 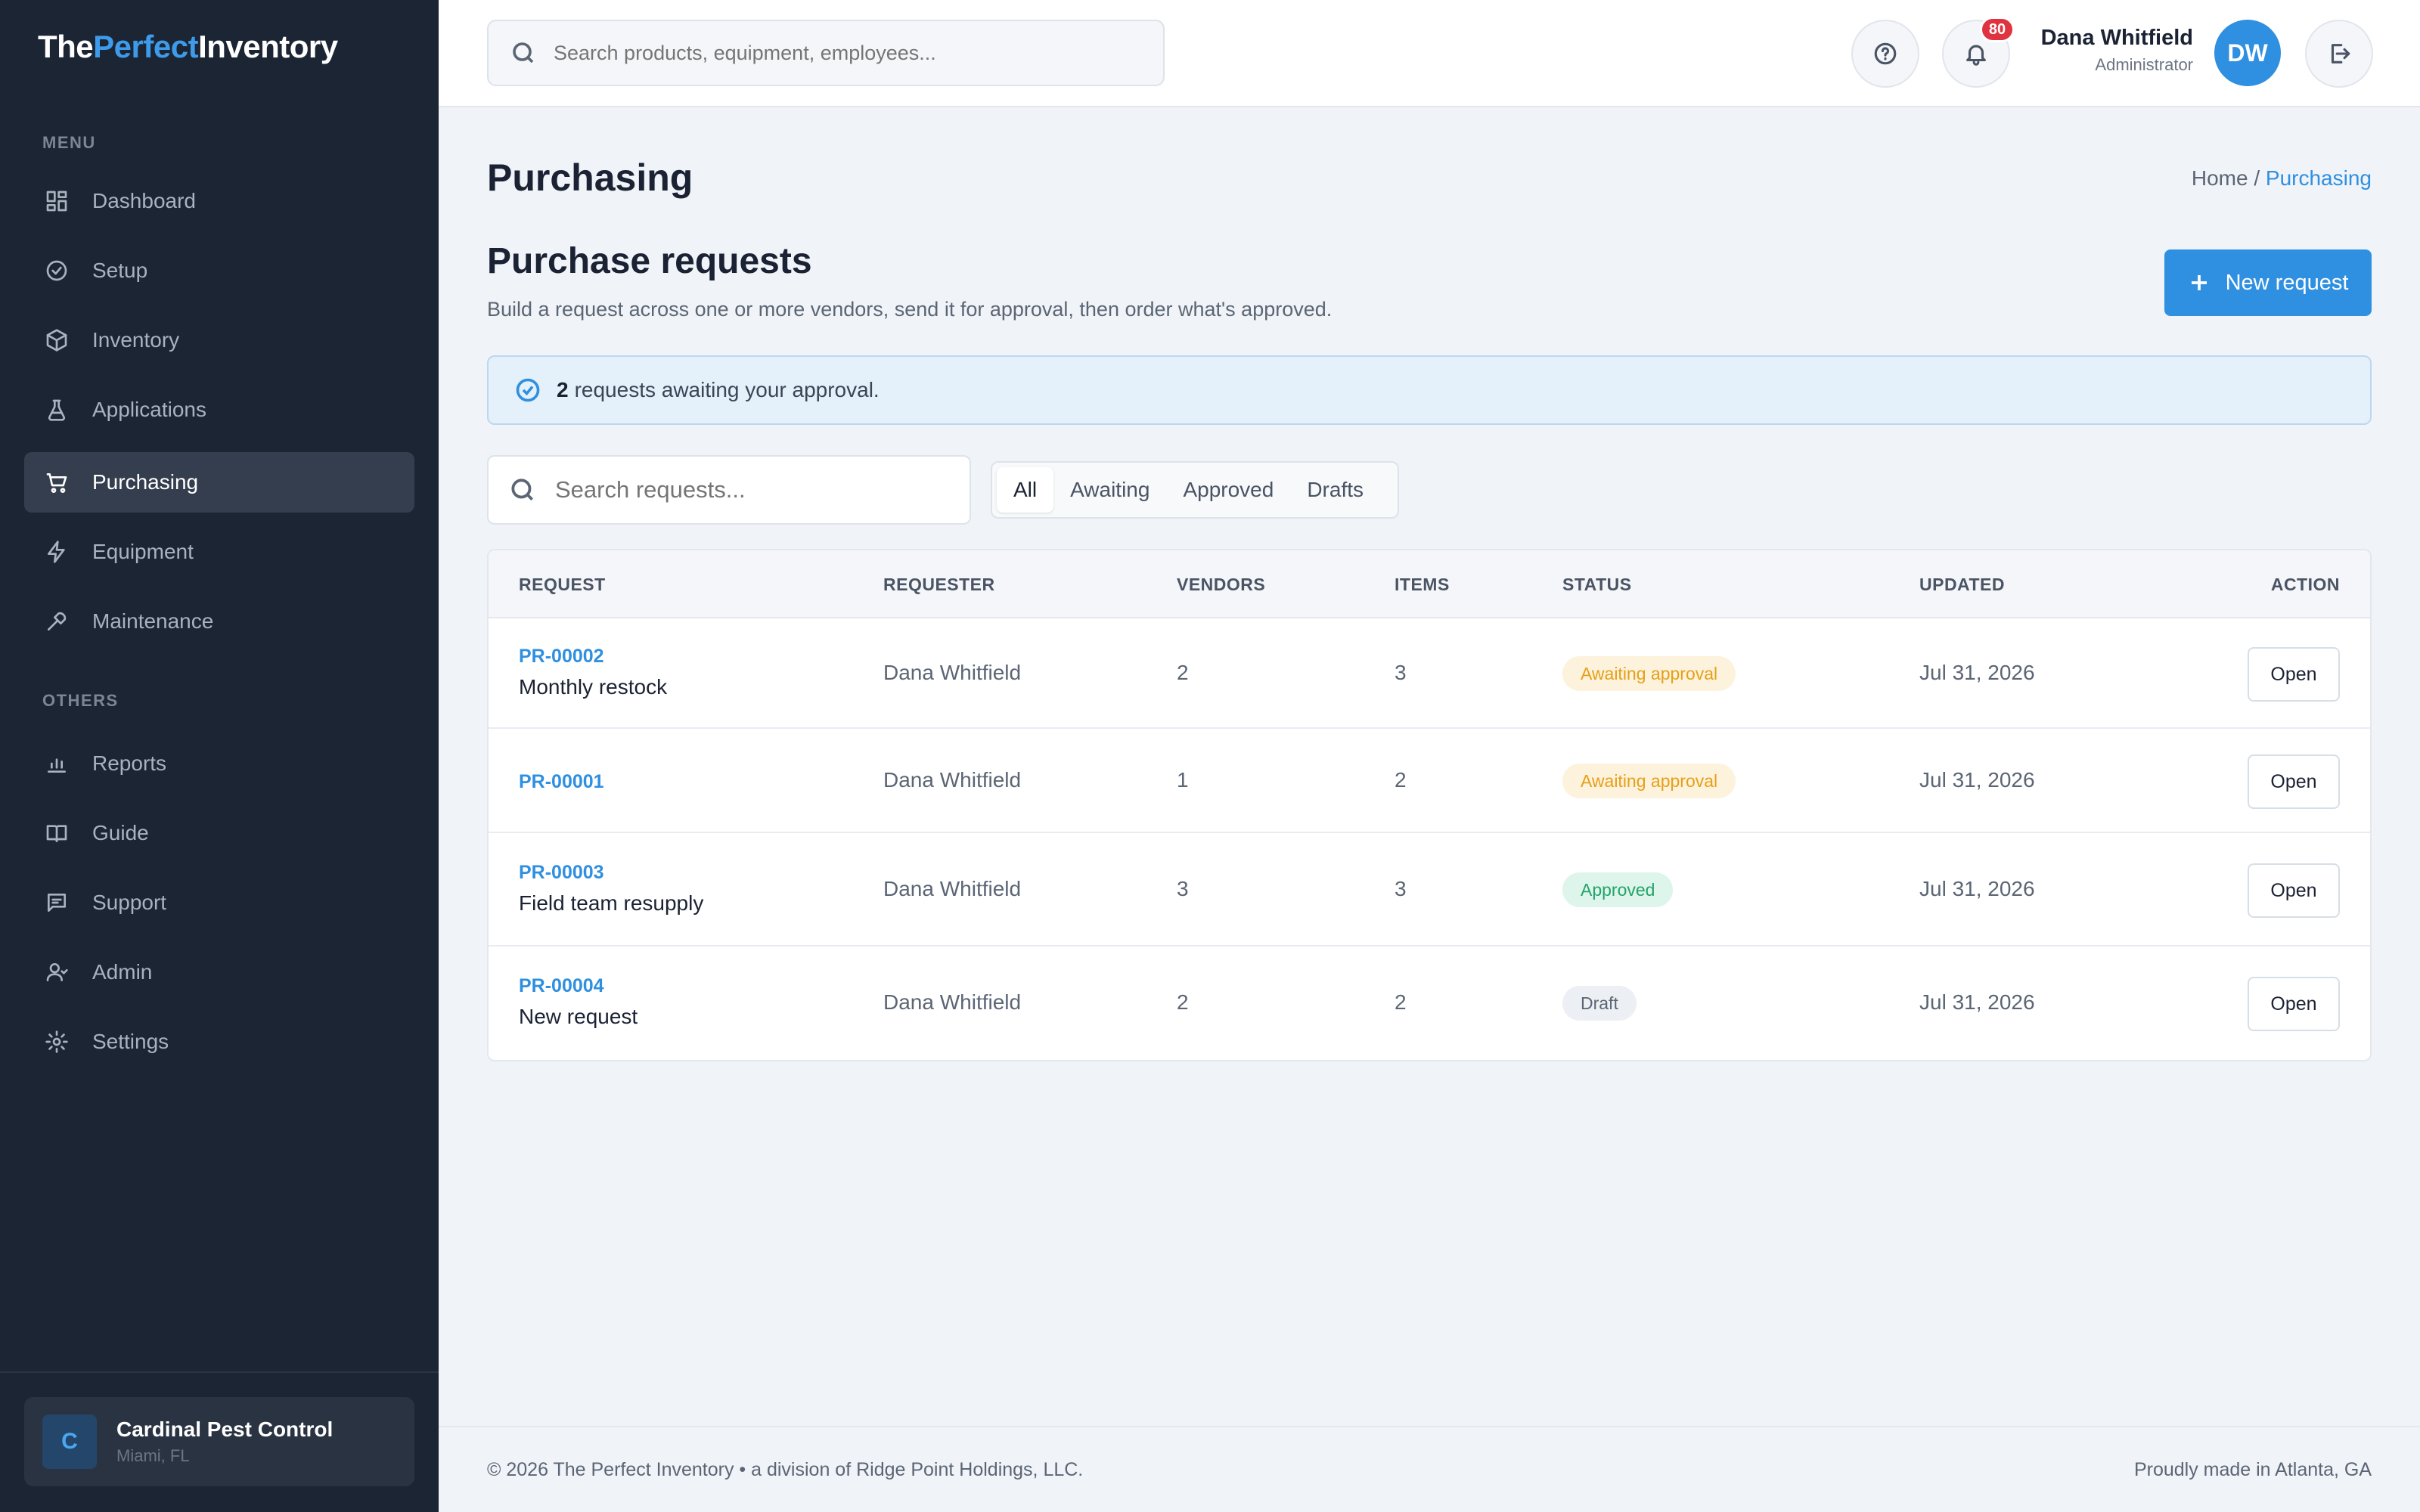 What do you see at coordinates (219, 1042) in the screenshot?
I see `sidebar-item-settings: Settings` at bounding box center [219, 1042].